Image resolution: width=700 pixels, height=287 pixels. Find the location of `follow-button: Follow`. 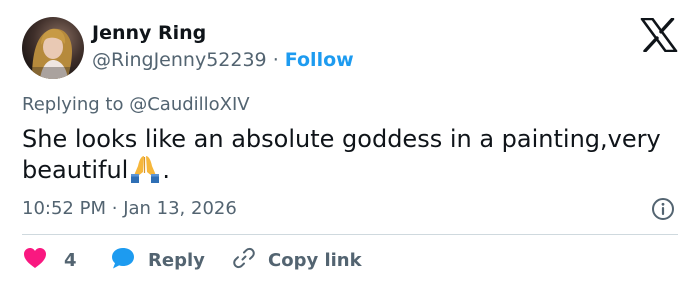

follow-button: Follow is located at coordinates (319, 60).